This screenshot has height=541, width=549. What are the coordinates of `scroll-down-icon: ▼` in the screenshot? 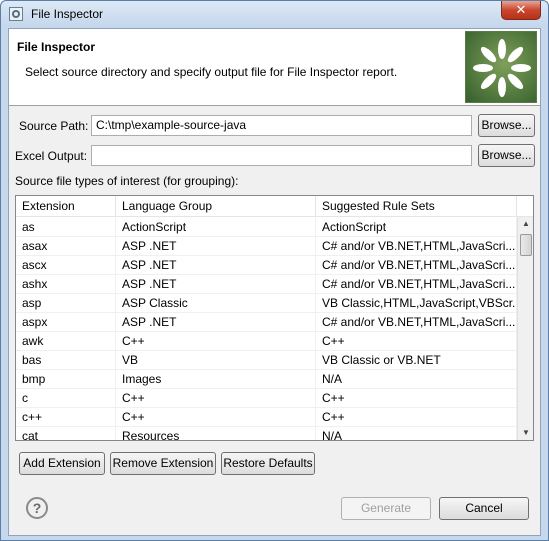 It's located at (525, 433).